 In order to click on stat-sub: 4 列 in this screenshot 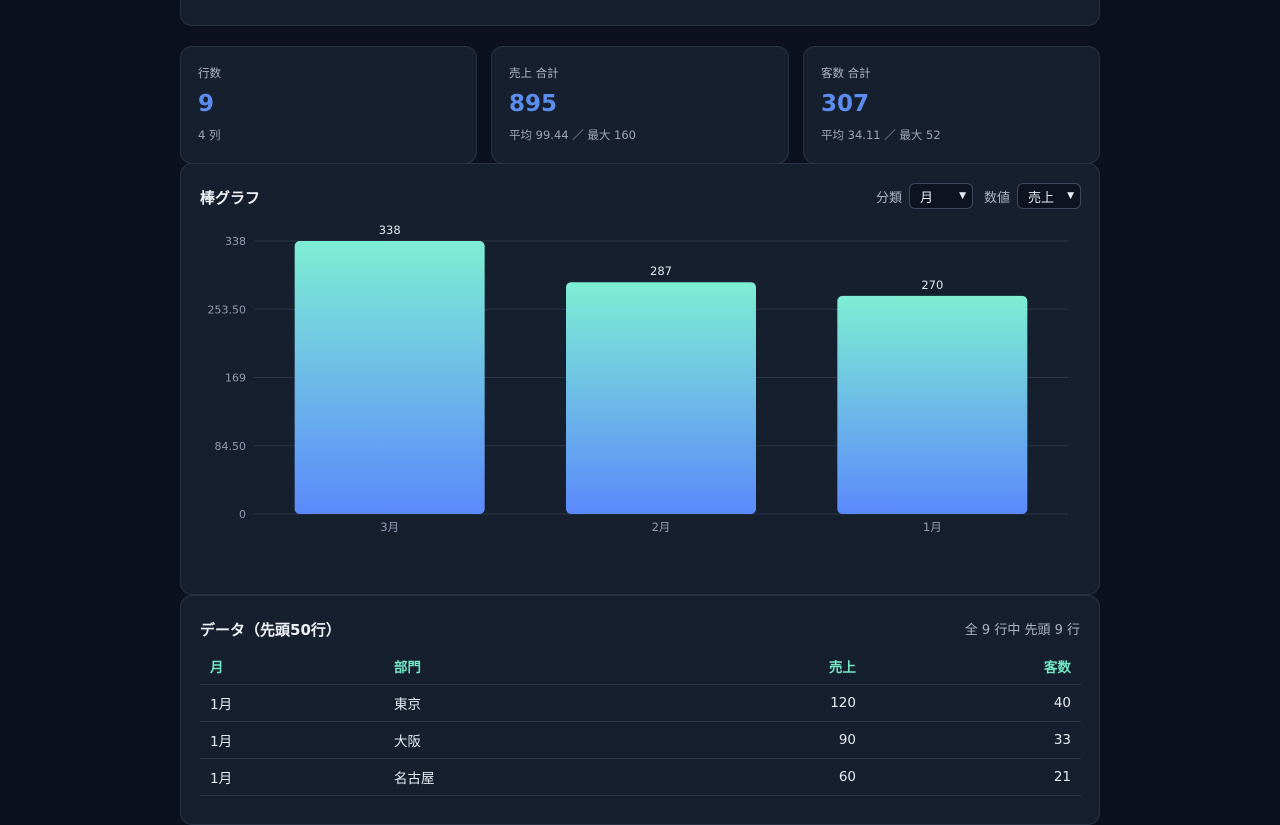, I will do `click(209, 134)`.